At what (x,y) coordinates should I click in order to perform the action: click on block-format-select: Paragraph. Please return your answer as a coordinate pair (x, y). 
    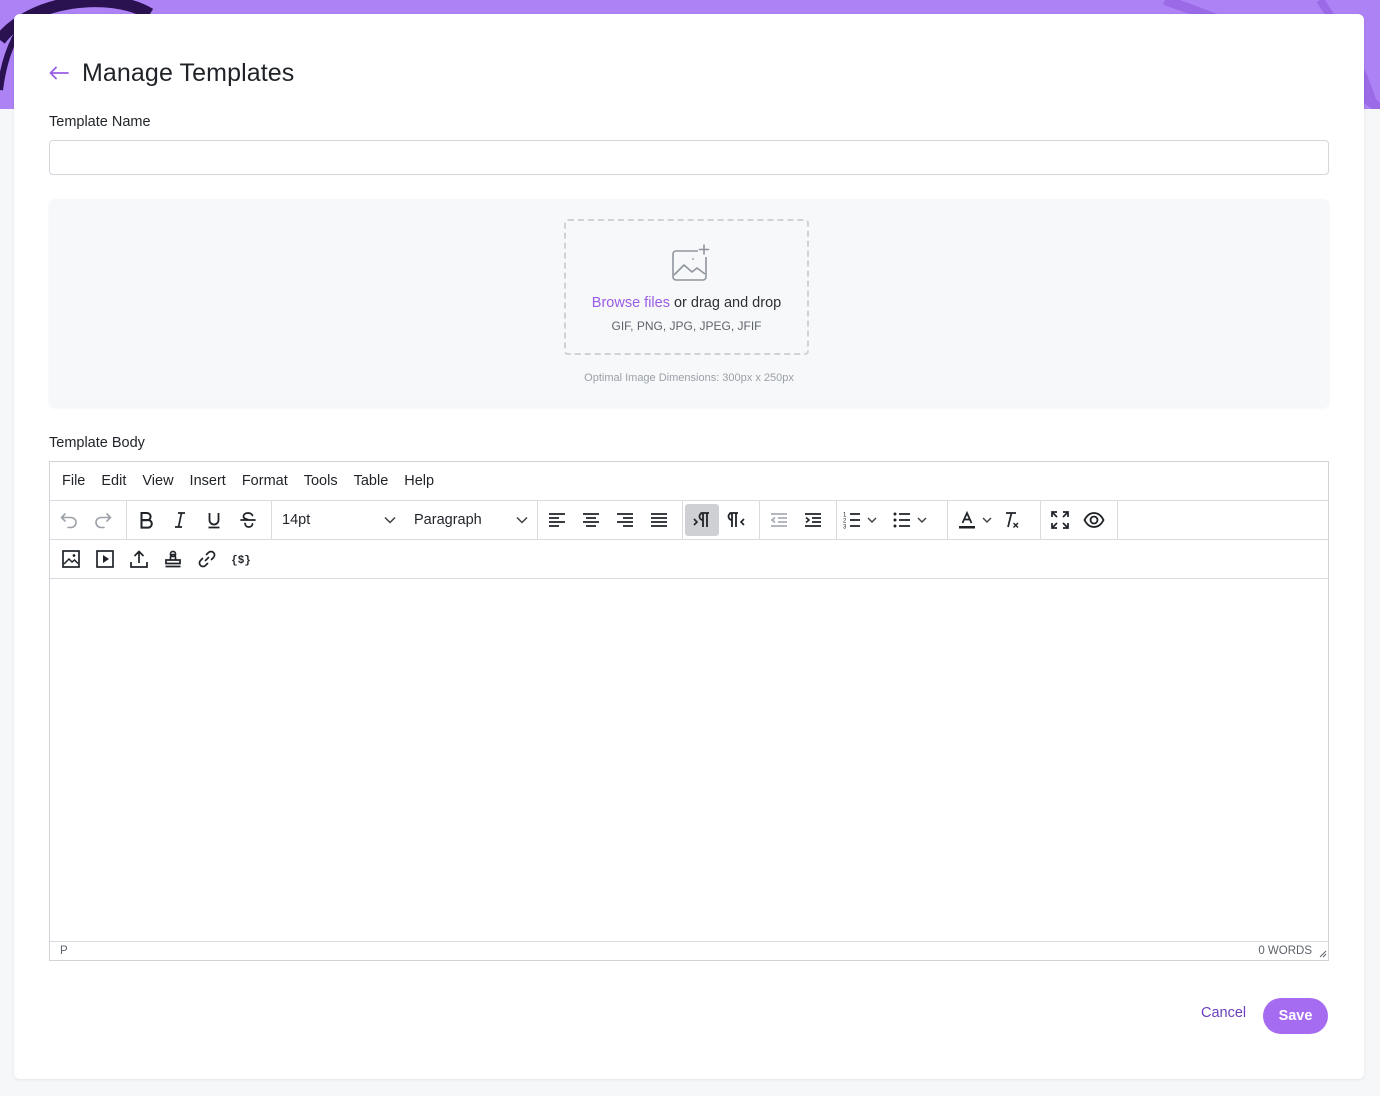
    Looking at the image, I should click on (470, 520).